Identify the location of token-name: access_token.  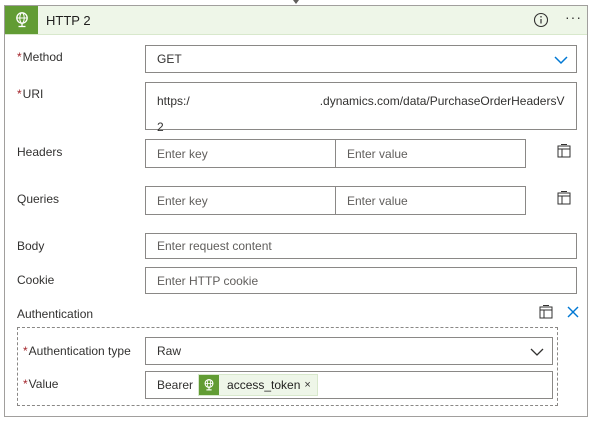
(264, 385).